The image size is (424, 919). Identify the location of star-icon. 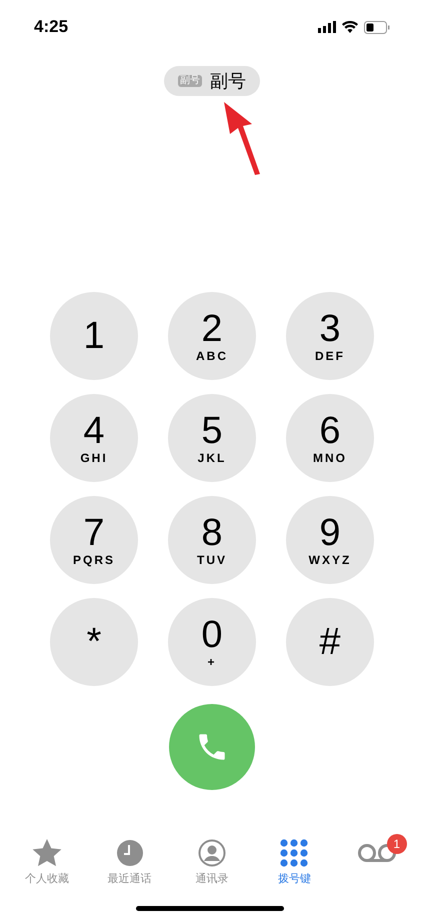
(47, 853).